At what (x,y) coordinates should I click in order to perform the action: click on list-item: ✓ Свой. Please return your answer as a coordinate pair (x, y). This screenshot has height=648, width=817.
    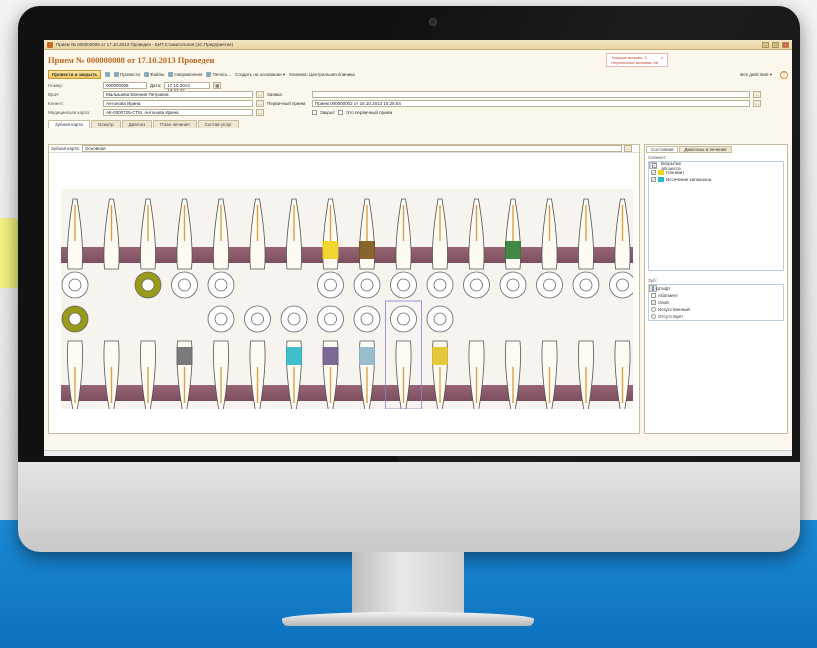
    Looking at the image, I should click on (716, 302).